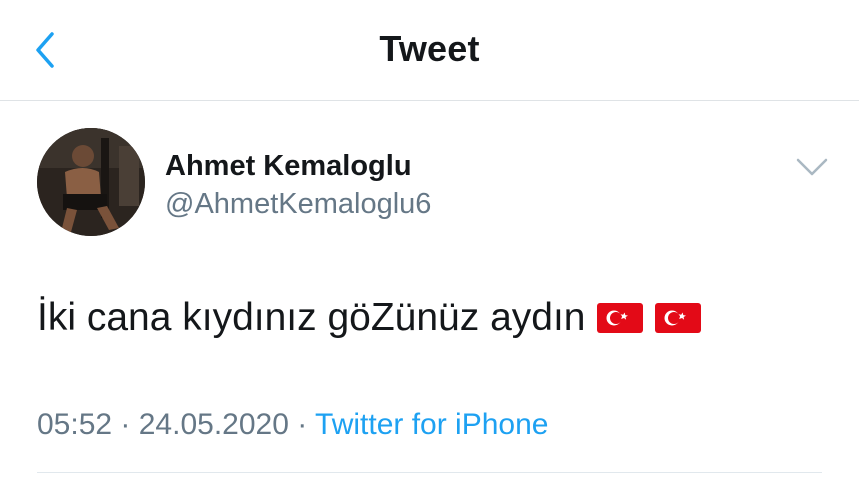 The image size is (859, 480). I want to click on tweet-body: İki cana kıydınız göZünüz aydın, so click(369, 318).